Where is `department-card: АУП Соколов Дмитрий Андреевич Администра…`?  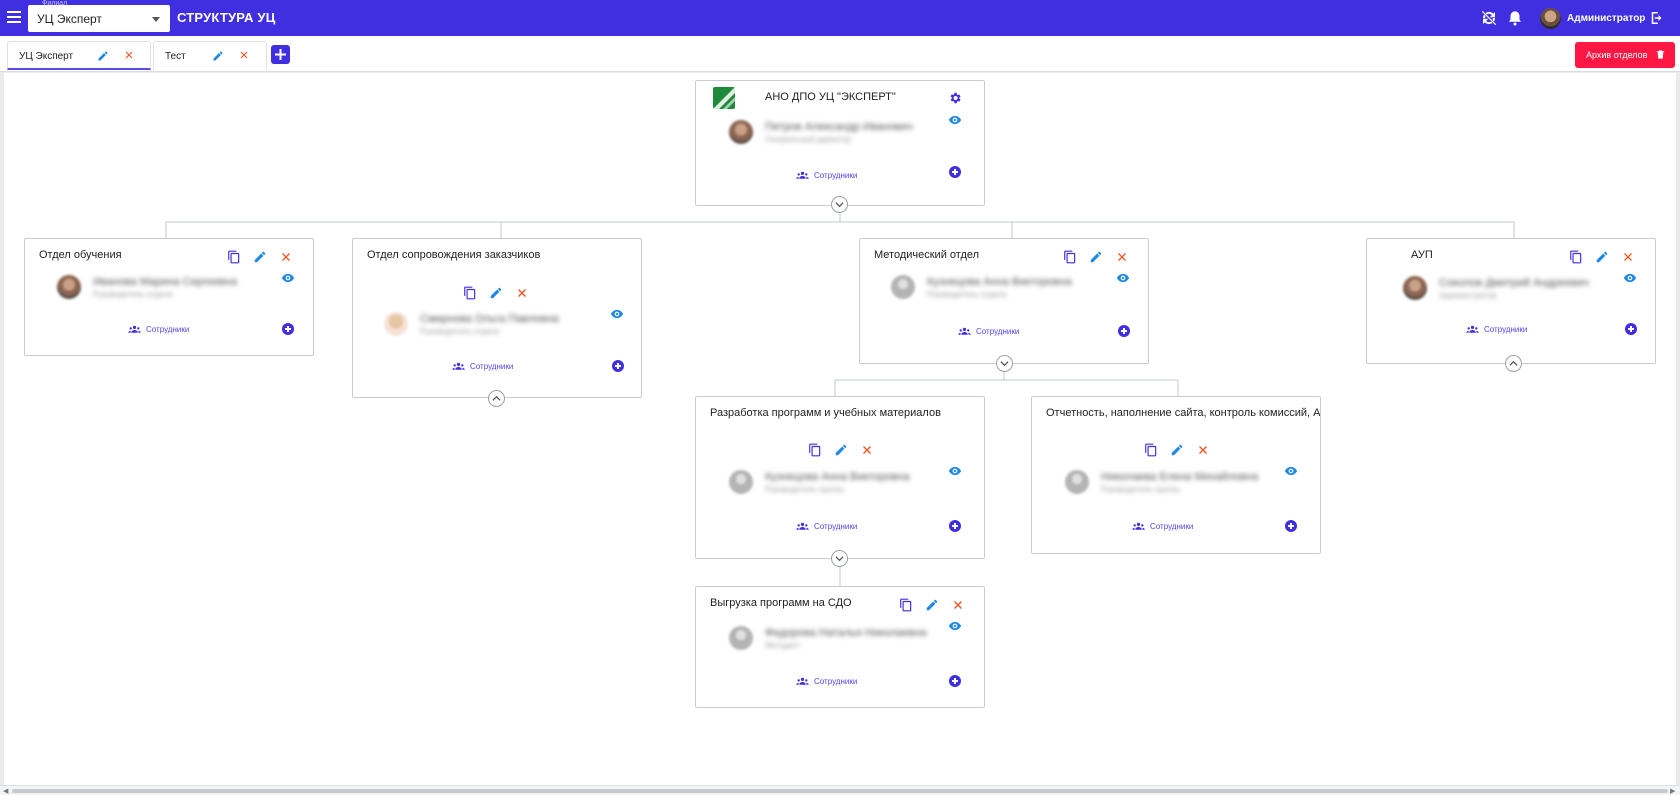 department-card: АУП Соколов Дмитрий Андреевич Администра… is located at coordinates (1511, 301).